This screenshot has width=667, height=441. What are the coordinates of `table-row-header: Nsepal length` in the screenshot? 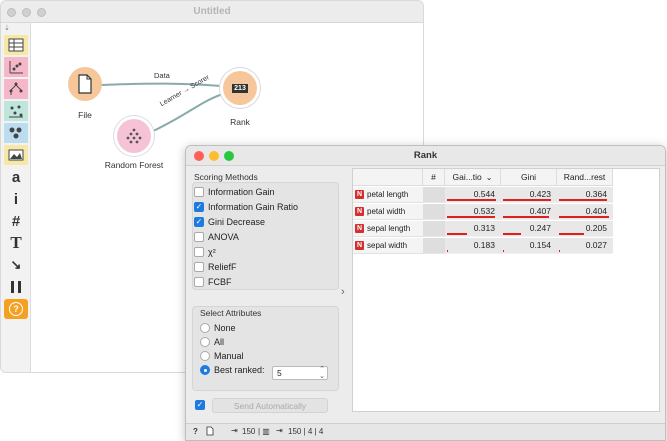 It's located at (388, 229).